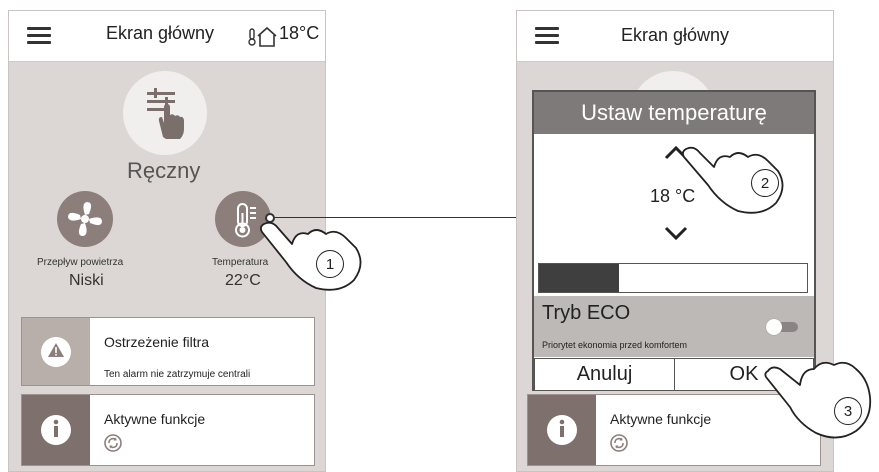  I want to click on callout-3: 3, so click(848, 411).